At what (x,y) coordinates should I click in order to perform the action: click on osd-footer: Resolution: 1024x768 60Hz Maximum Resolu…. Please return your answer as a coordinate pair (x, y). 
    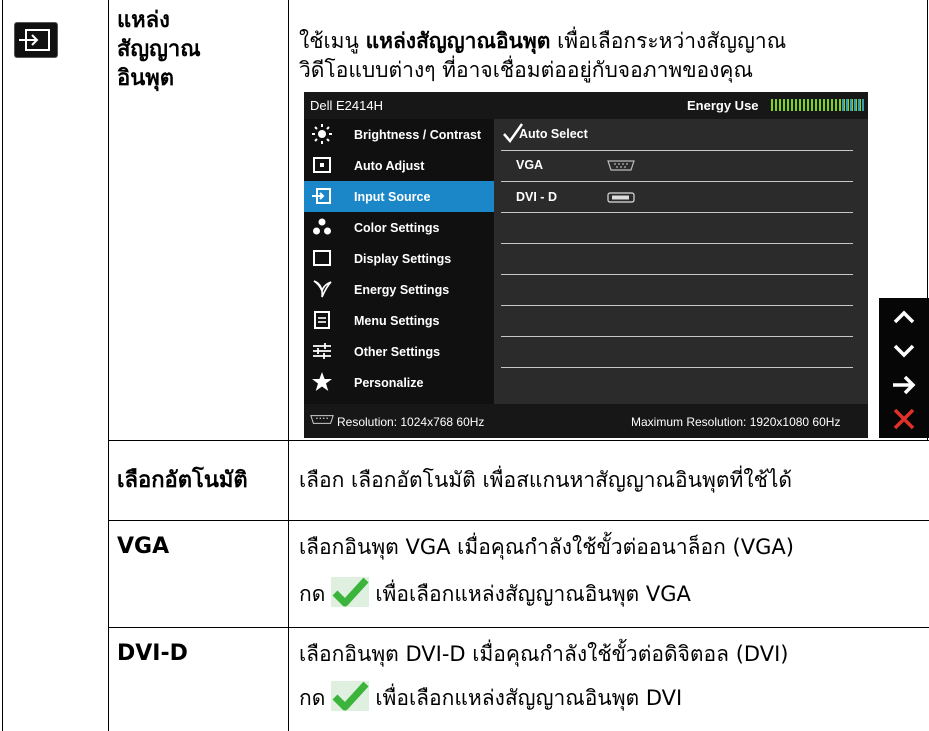
    Looking at the image, I should click on (586, 421).